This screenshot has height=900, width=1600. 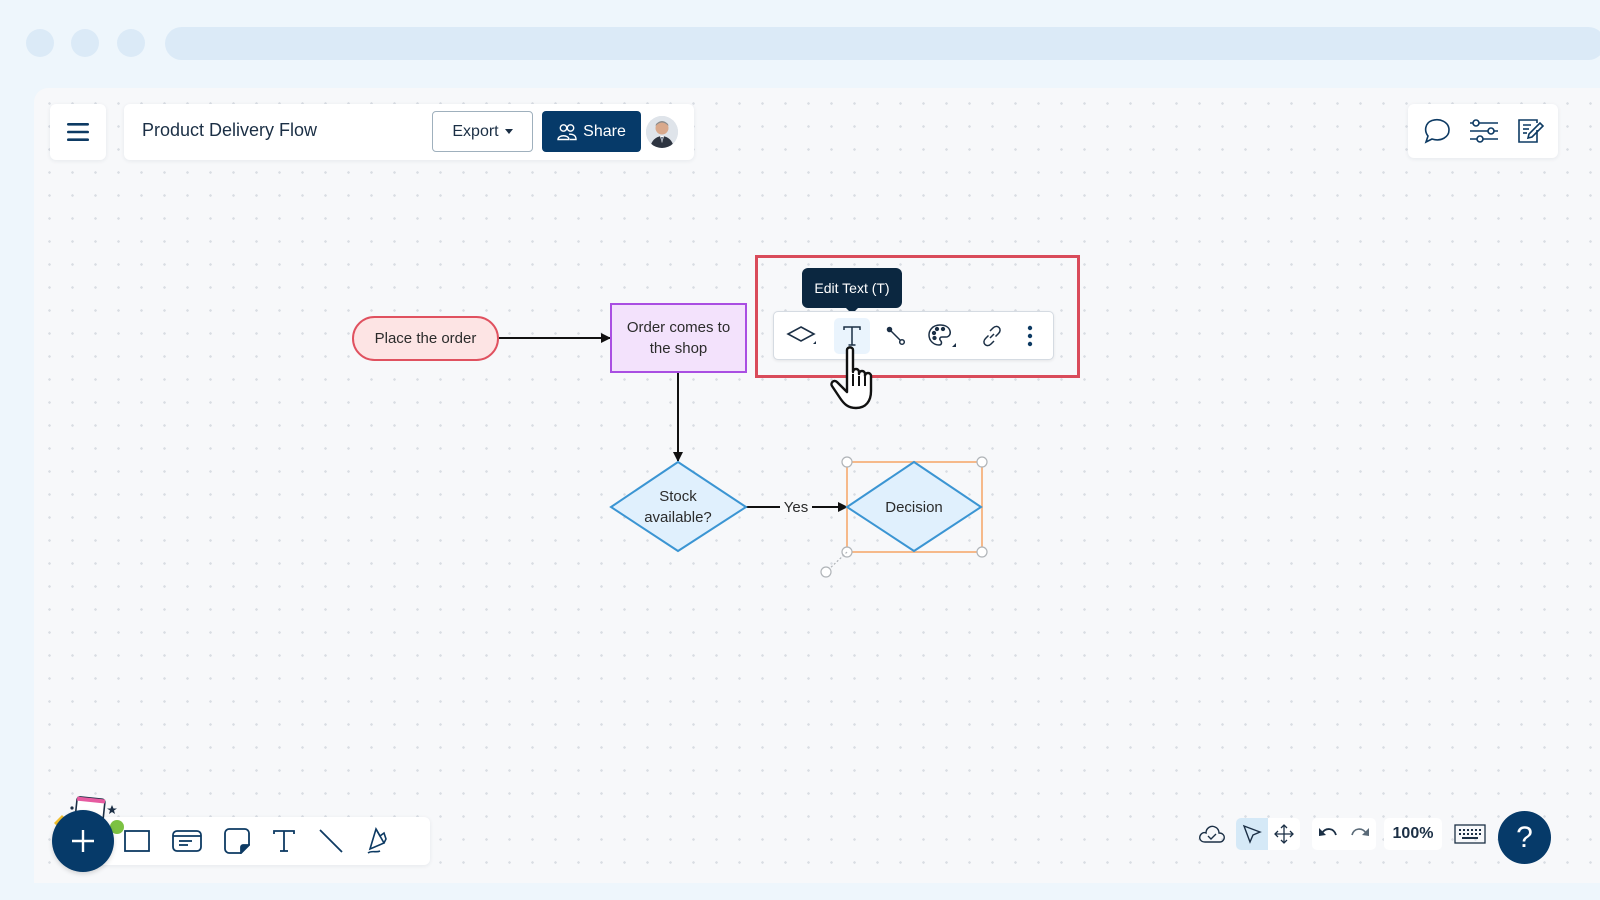 I want to click on process-node: Order comes to the shop, so click(x=678, y=338).